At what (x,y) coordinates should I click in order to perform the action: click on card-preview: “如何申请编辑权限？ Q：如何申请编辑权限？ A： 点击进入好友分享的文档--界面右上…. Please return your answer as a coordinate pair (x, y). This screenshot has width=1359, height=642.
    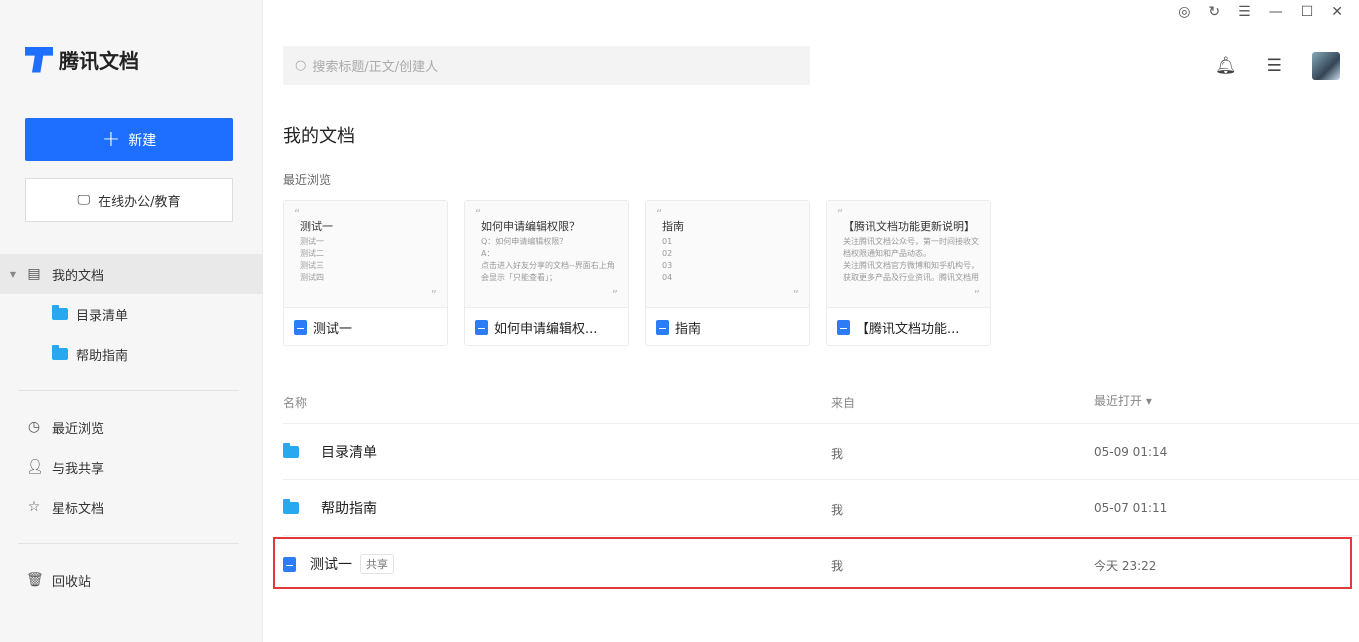
    Looking at the image, I should click on (546, 254).